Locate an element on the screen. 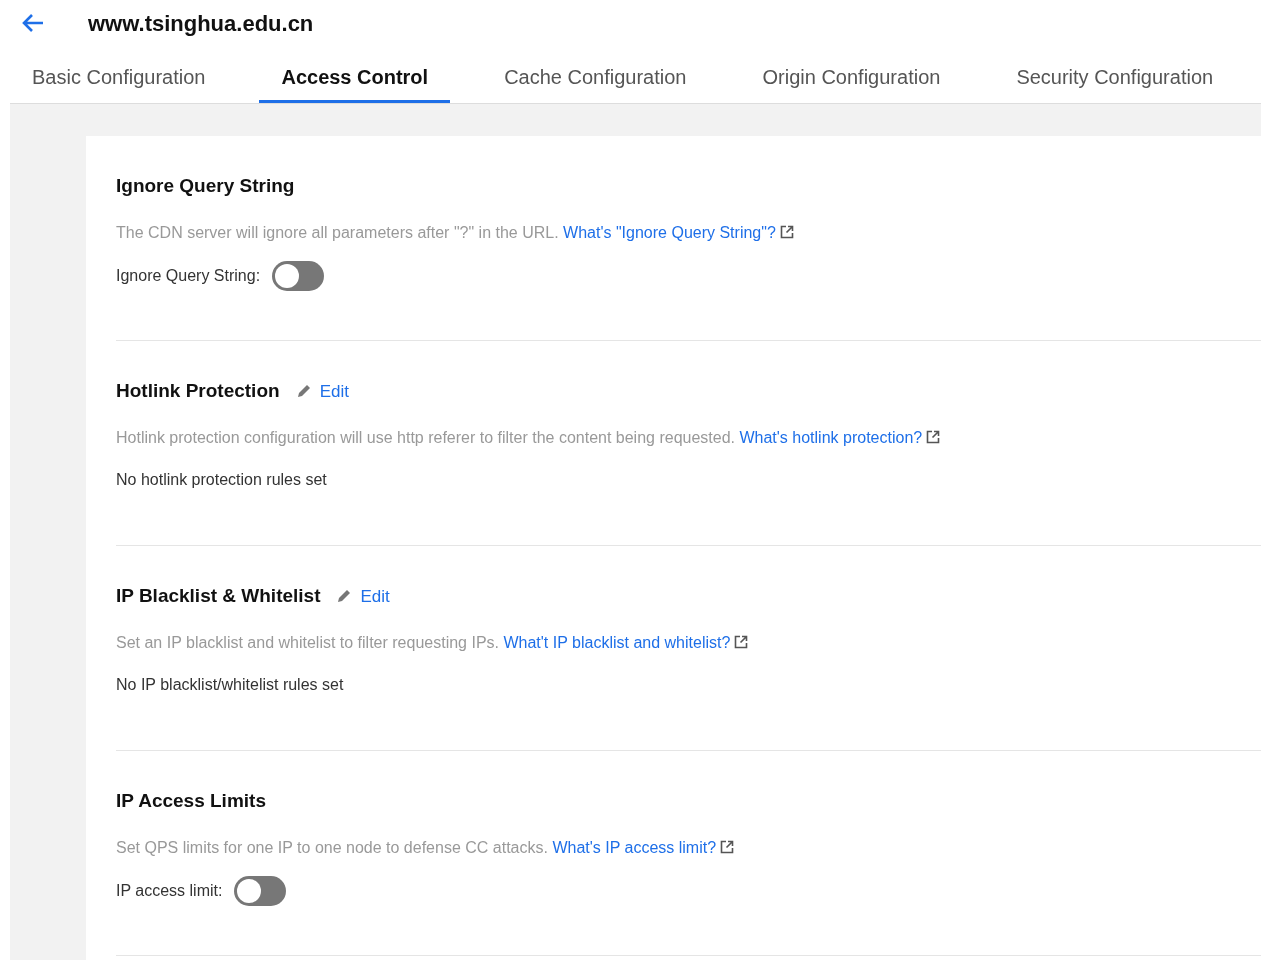  section-title: IP Access Limits is located at coordinates (191, 801).